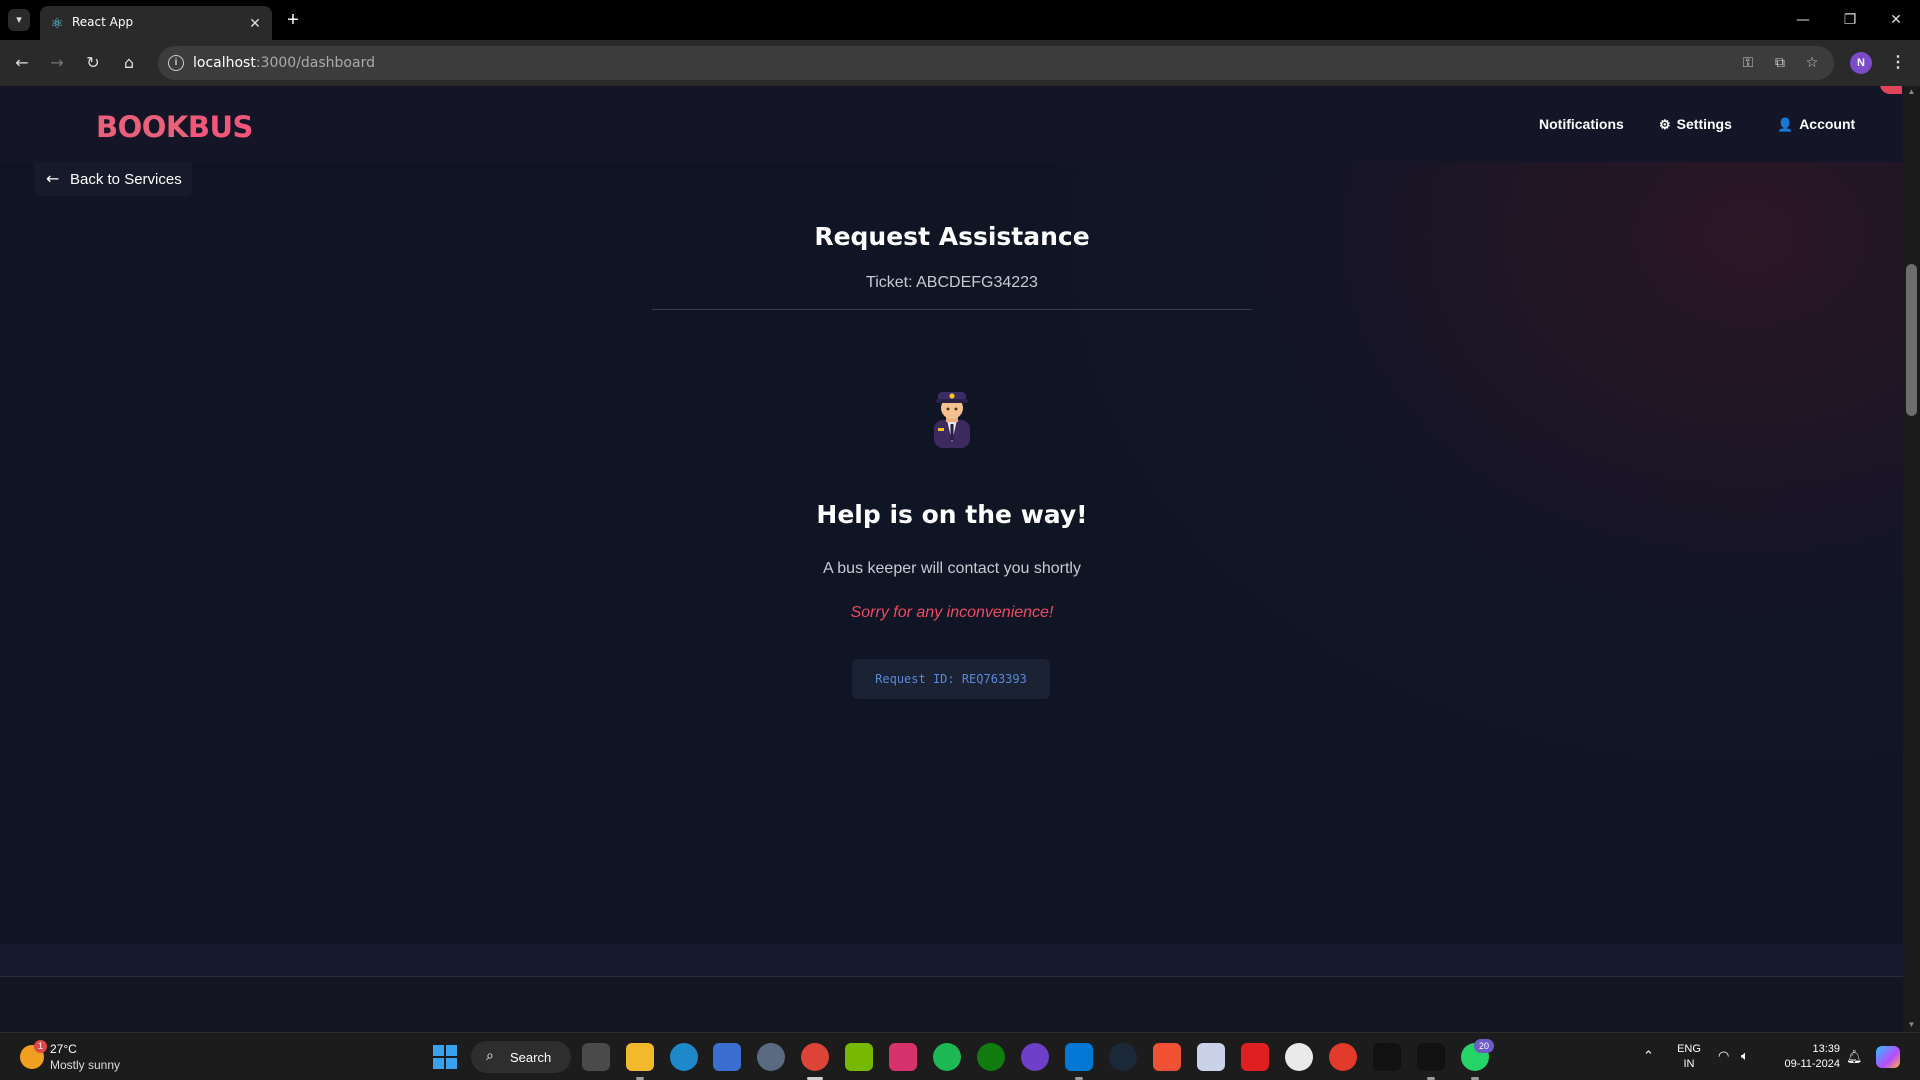  Describe the element at coordinates (1911, 340) in the screenshot. I see `scroll-thumb` at that location.